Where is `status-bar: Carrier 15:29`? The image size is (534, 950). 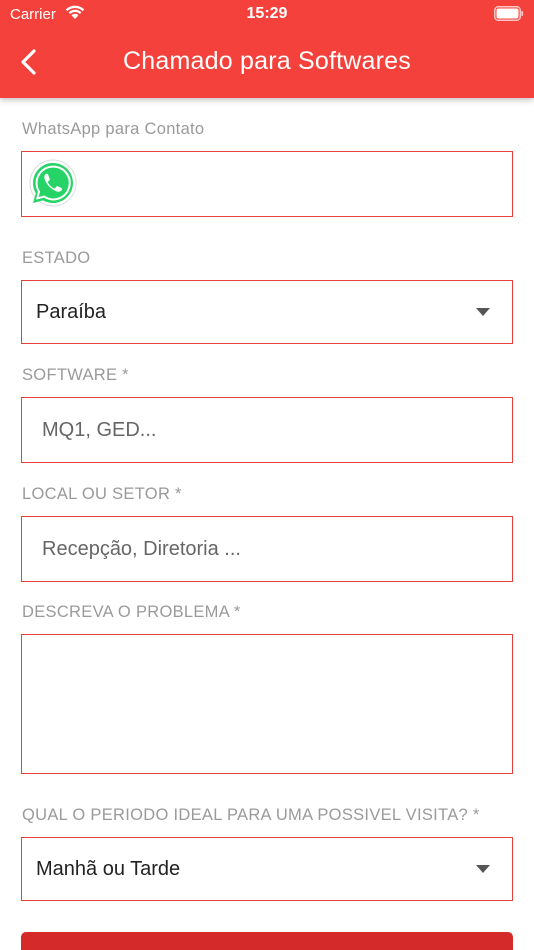
status-bar: Carrier 15:29 is located at coordinates (267, 15).